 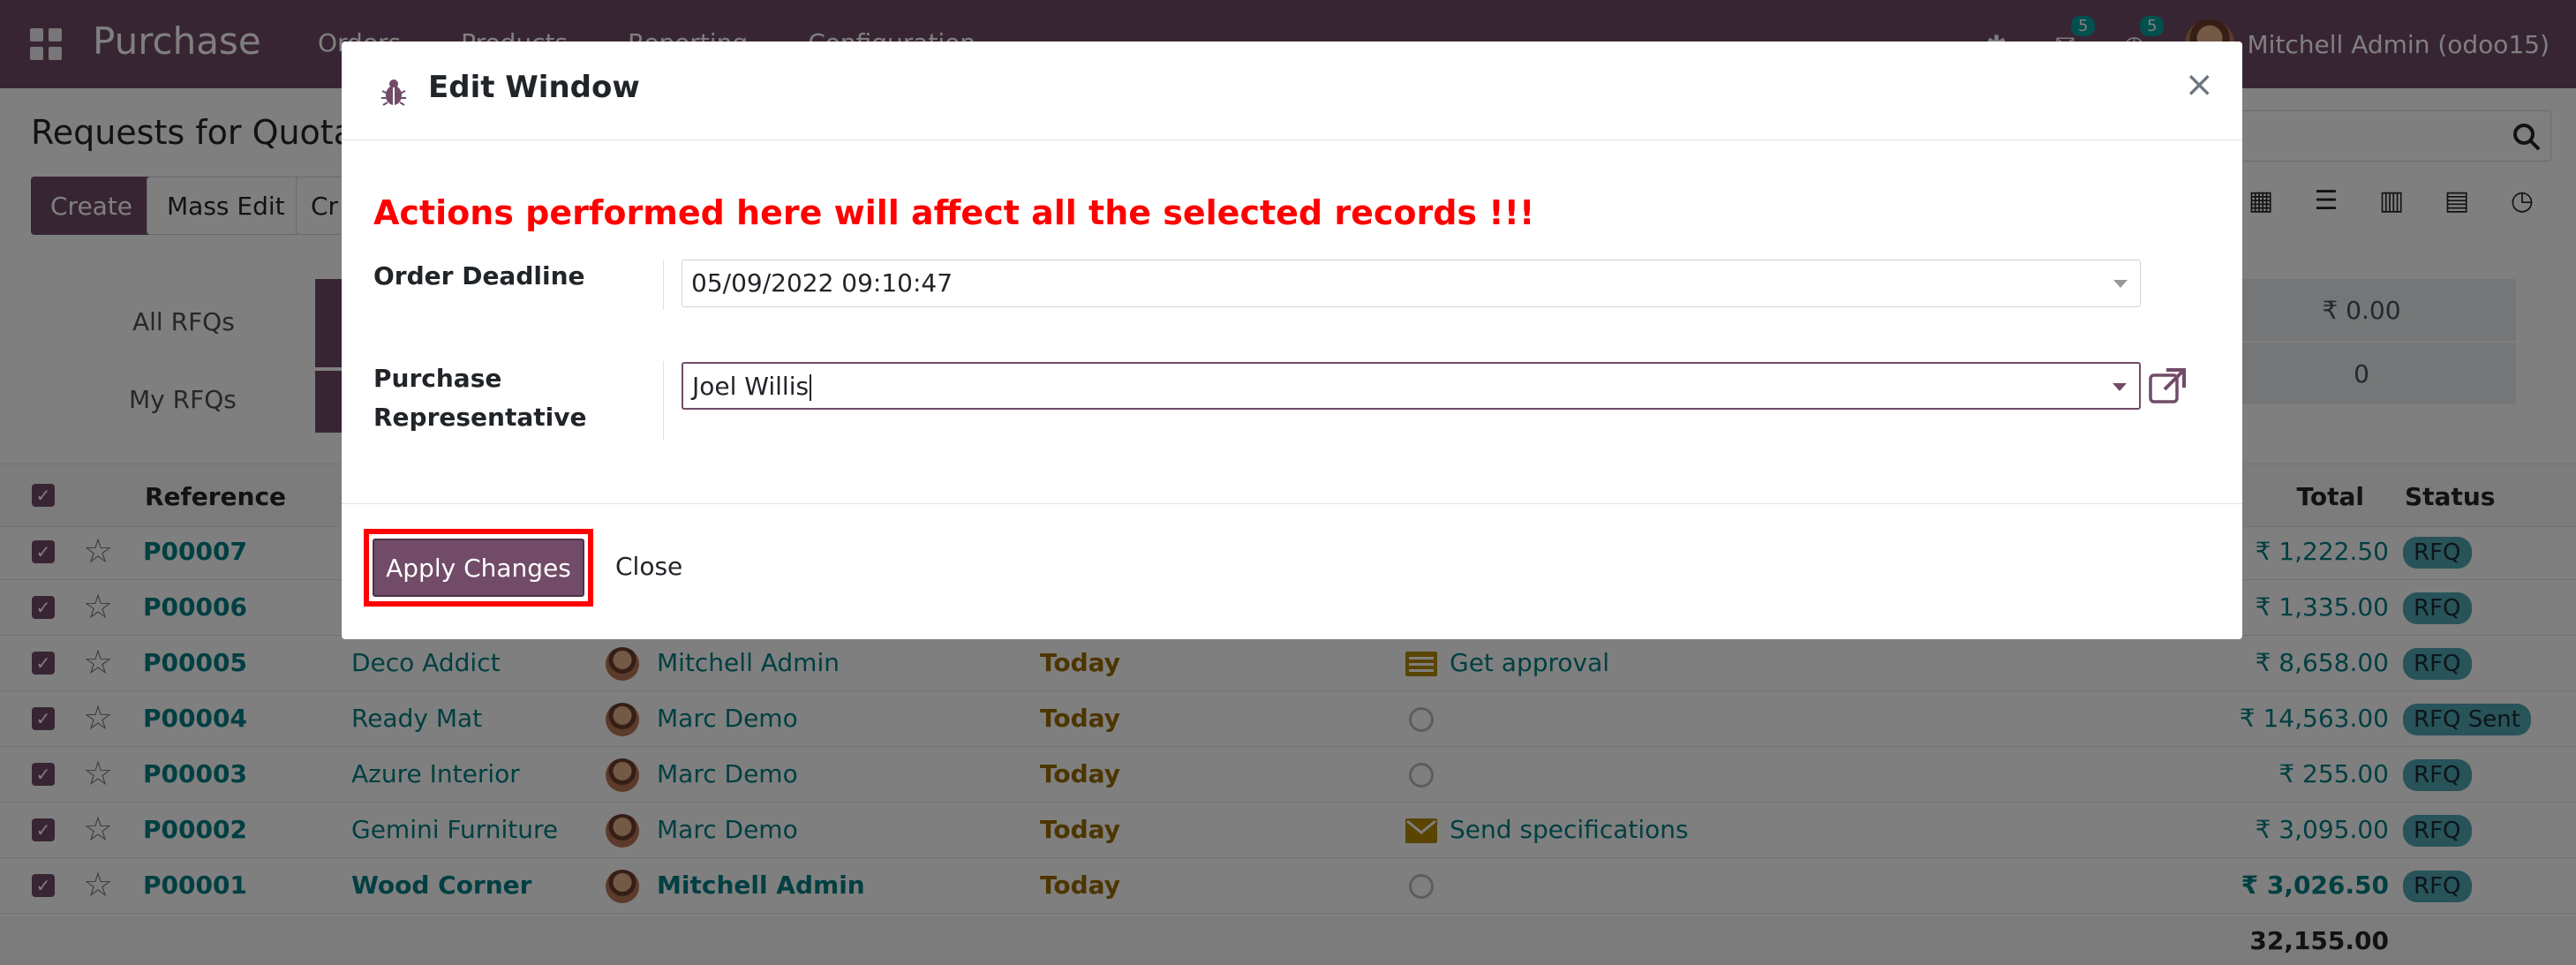 I want to click on purchase-representative-label: Purchase Representative, so click(x=480, y=398).